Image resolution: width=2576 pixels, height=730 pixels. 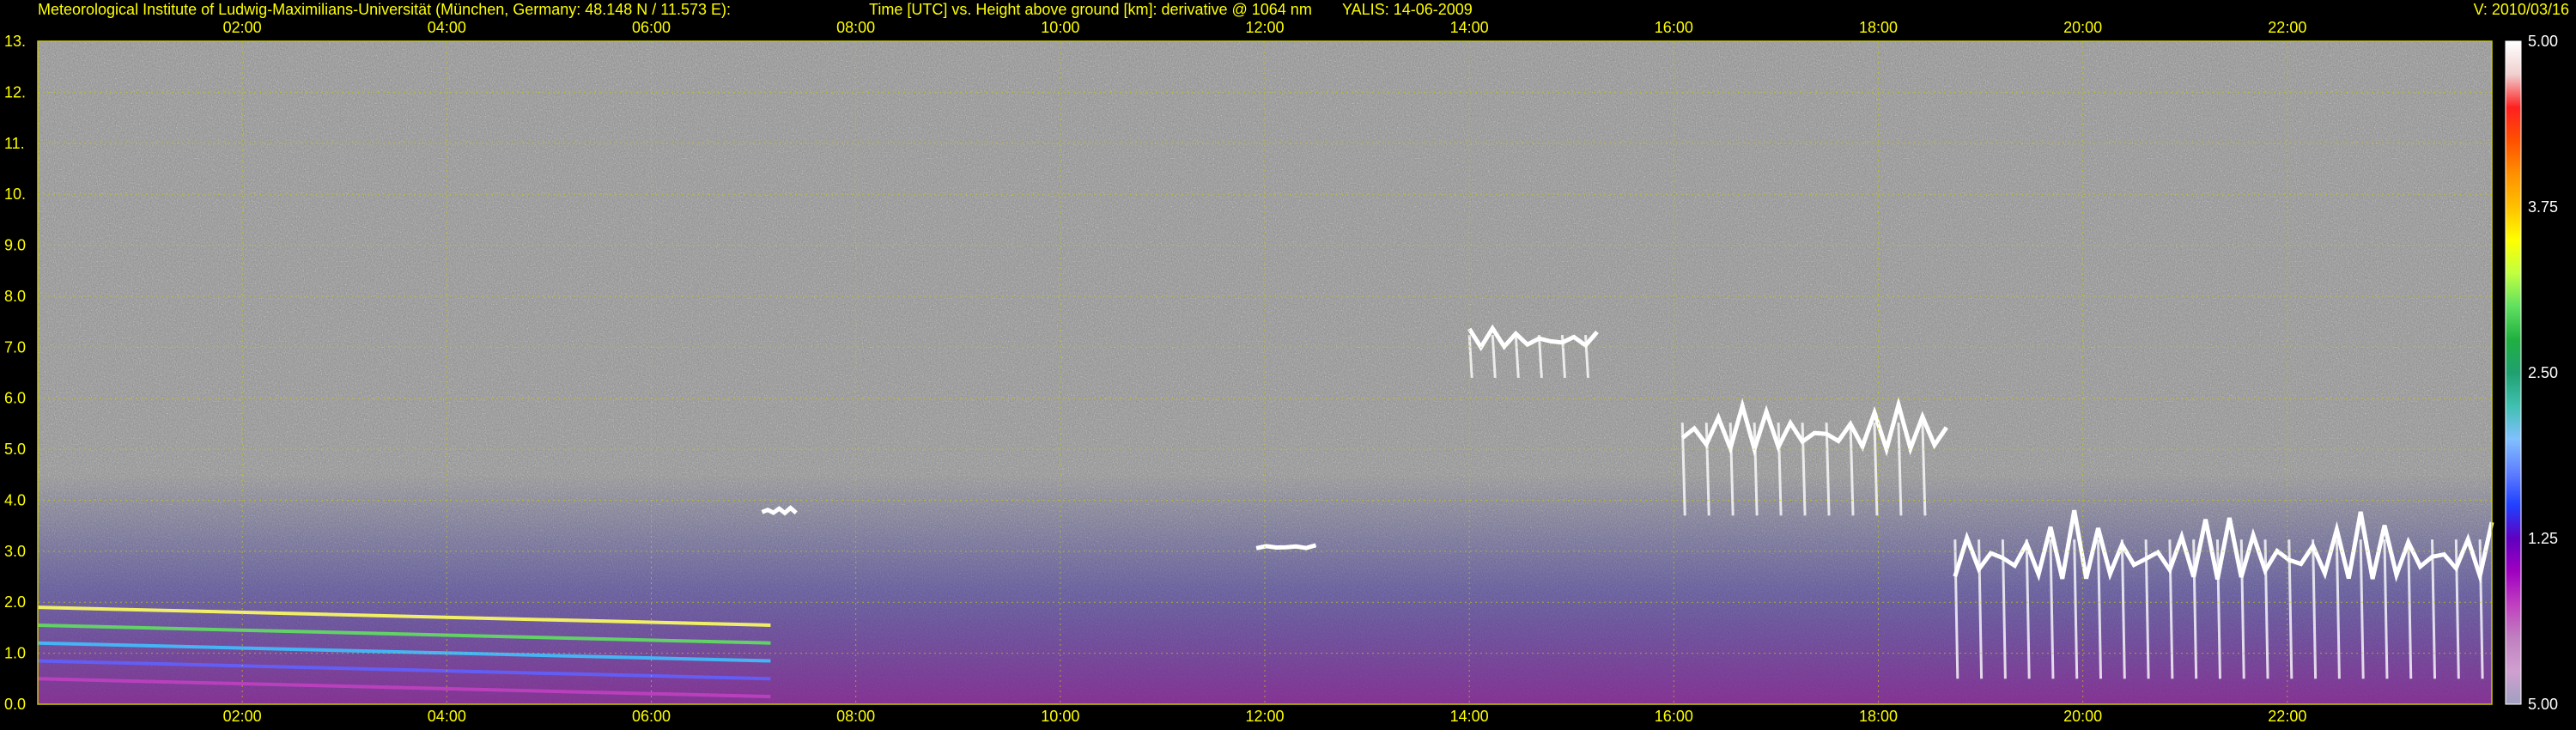 I want to click on cloud-feature, so click(x=1286, y=547).